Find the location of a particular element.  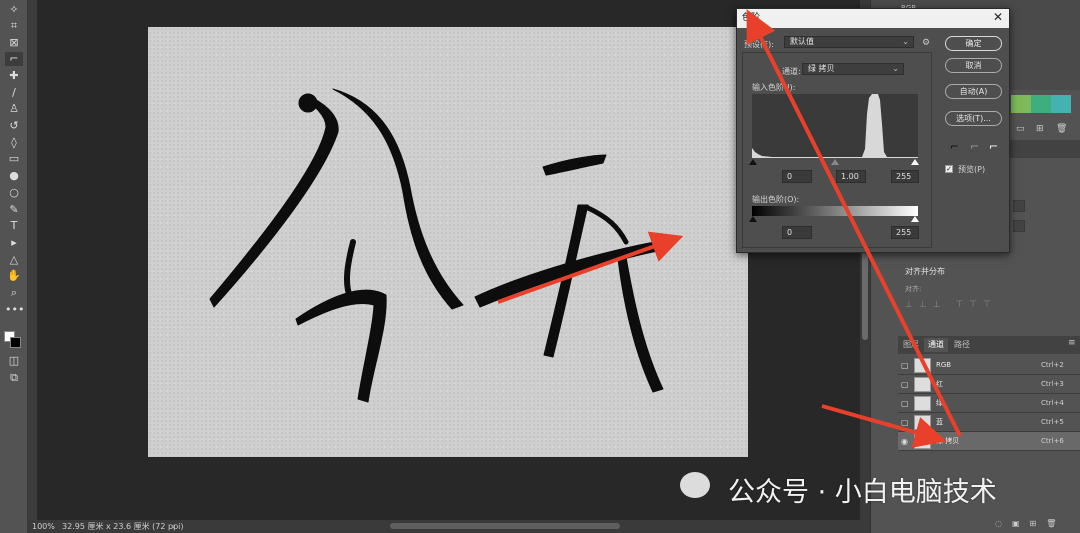

watermark-text: 公众号 · 小白电脑技术 is located at coordinates (862, 492).